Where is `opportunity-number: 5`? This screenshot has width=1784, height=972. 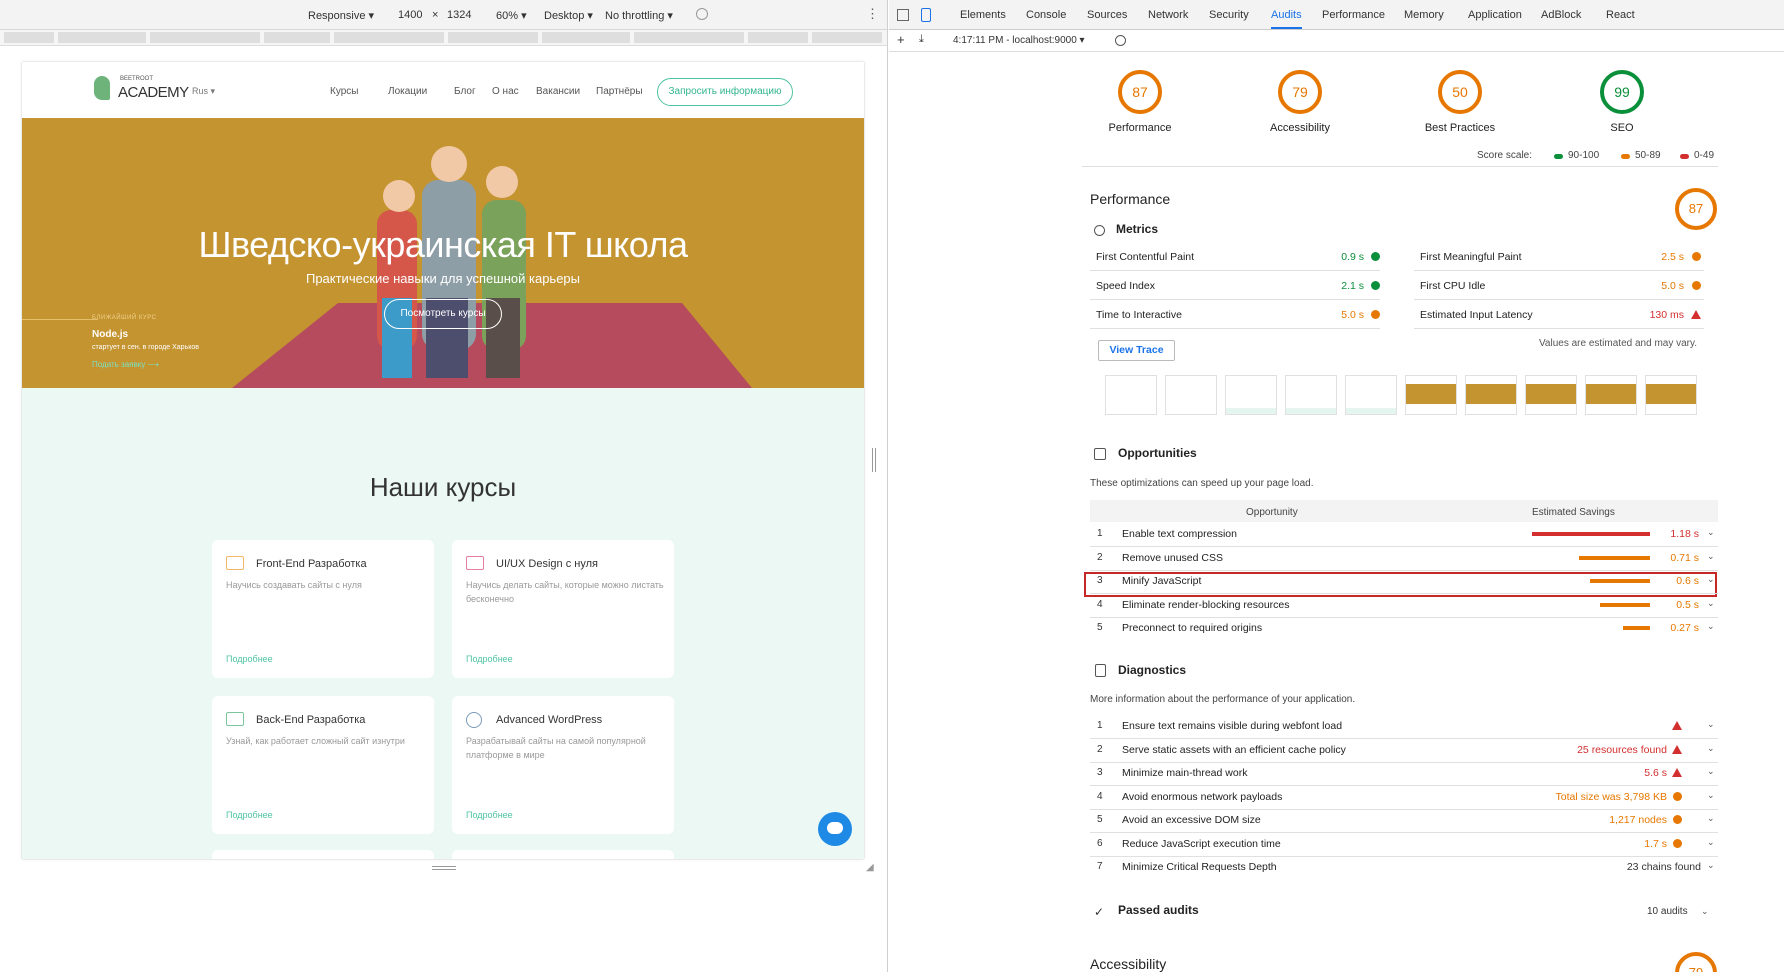 opportunity-number: 5 is located at coordinates (1100, 627).